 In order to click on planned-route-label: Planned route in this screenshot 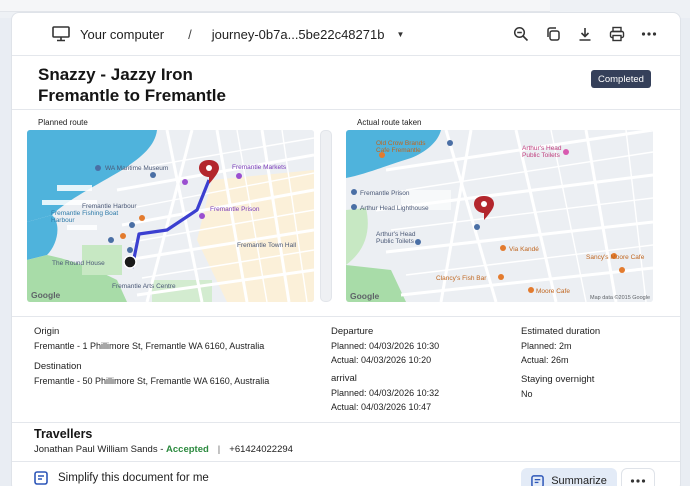, I will do `click(63, 122)`.